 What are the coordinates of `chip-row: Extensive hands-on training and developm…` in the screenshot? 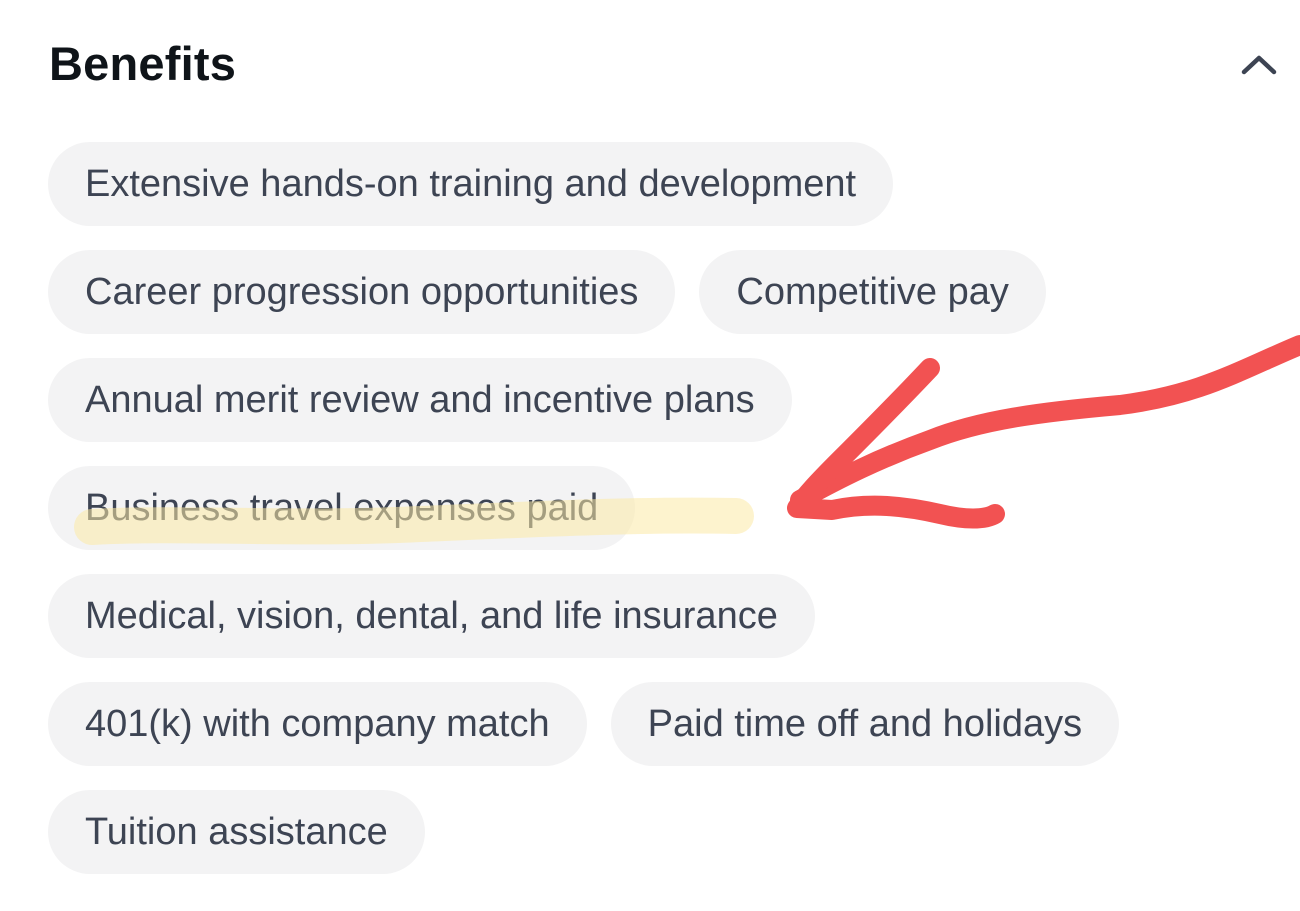 It's located at (663, 184).